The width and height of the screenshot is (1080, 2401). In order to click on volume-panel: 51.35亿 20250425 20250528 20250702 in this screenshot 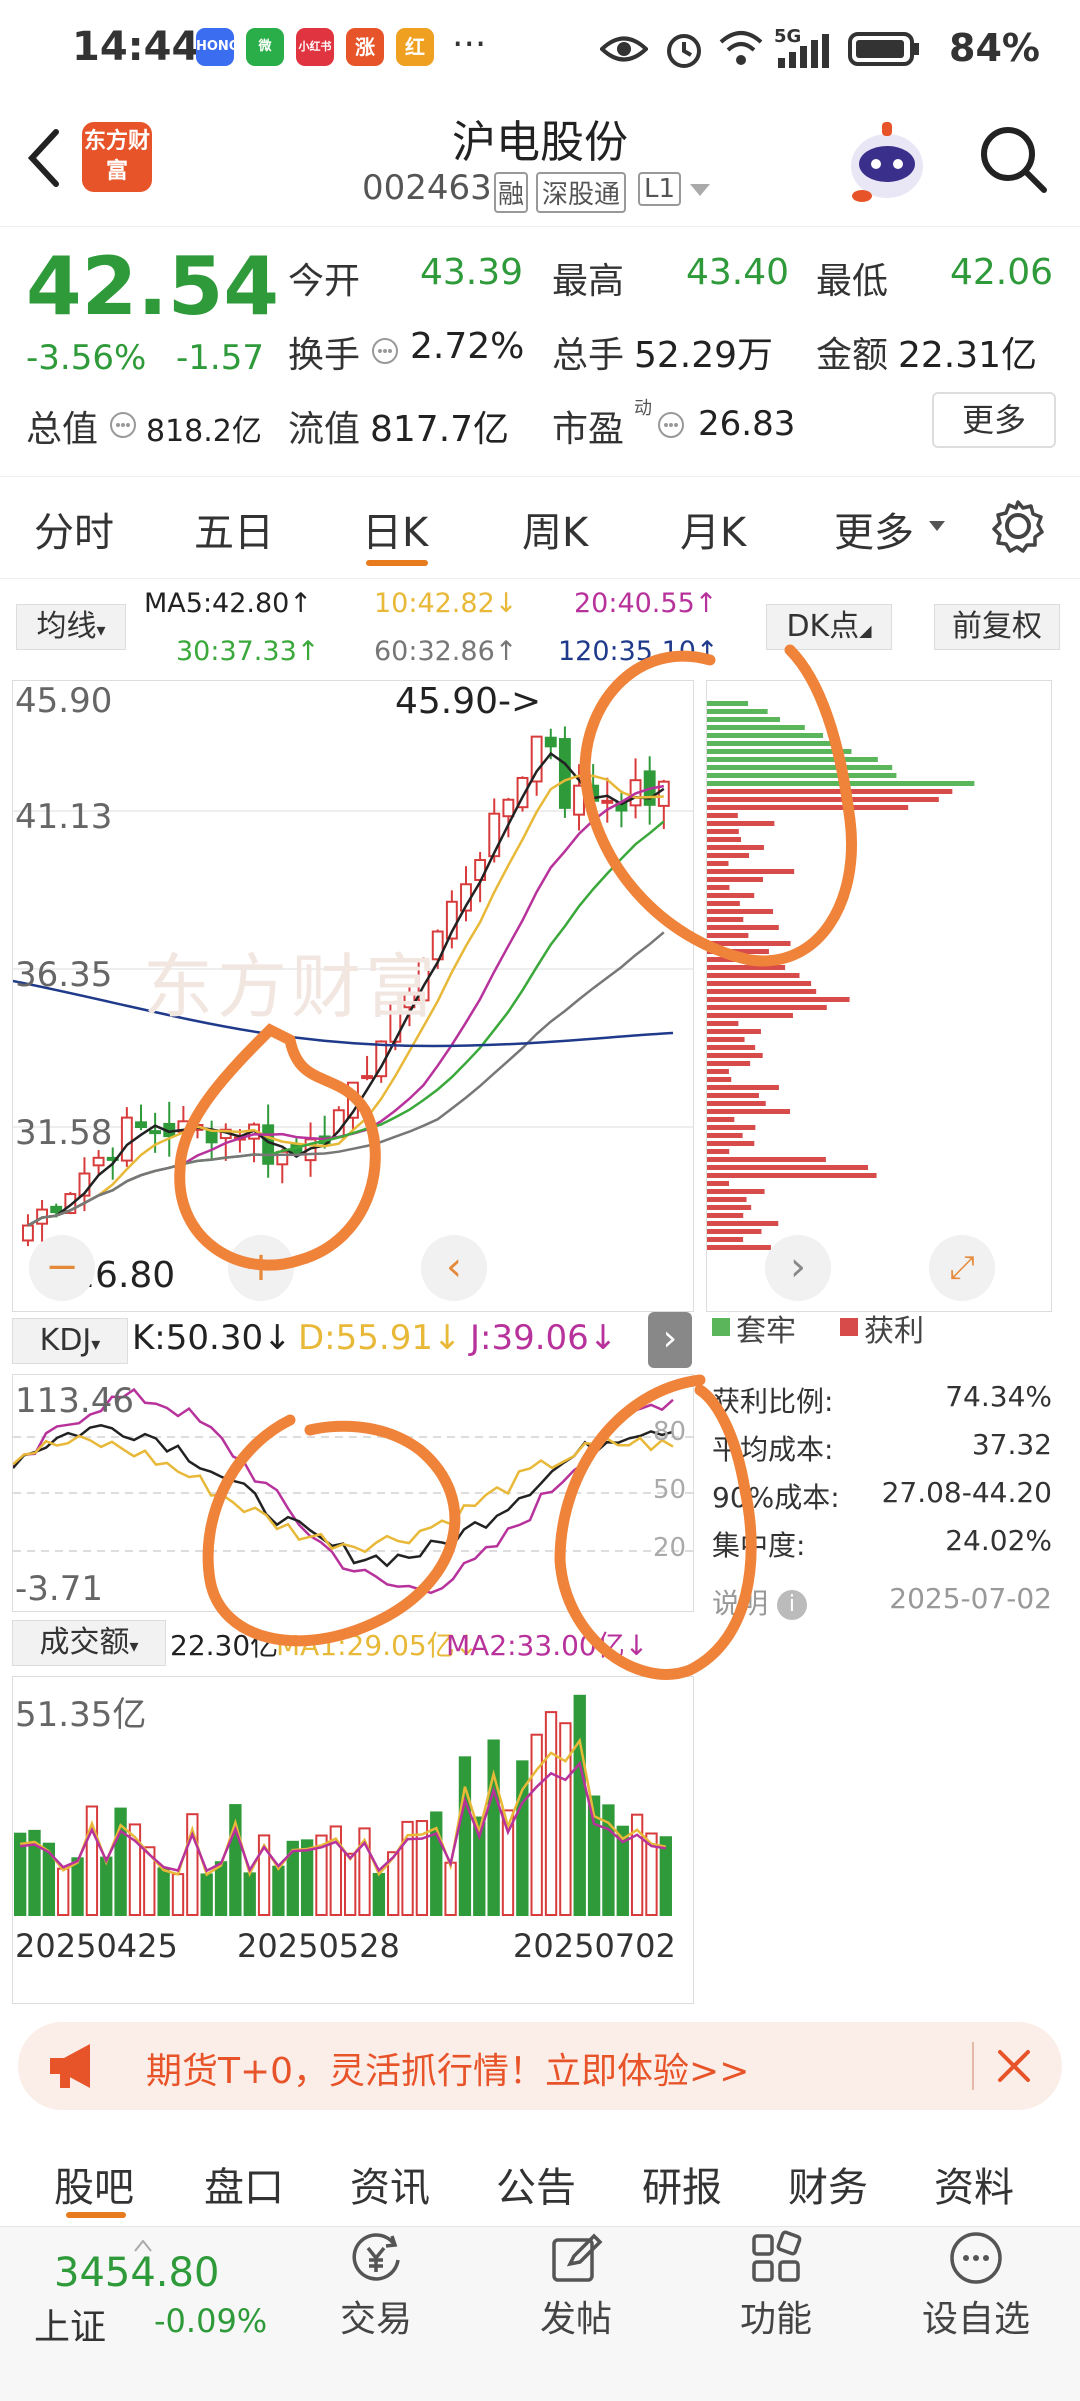, I will do `click(353, 1840)`.